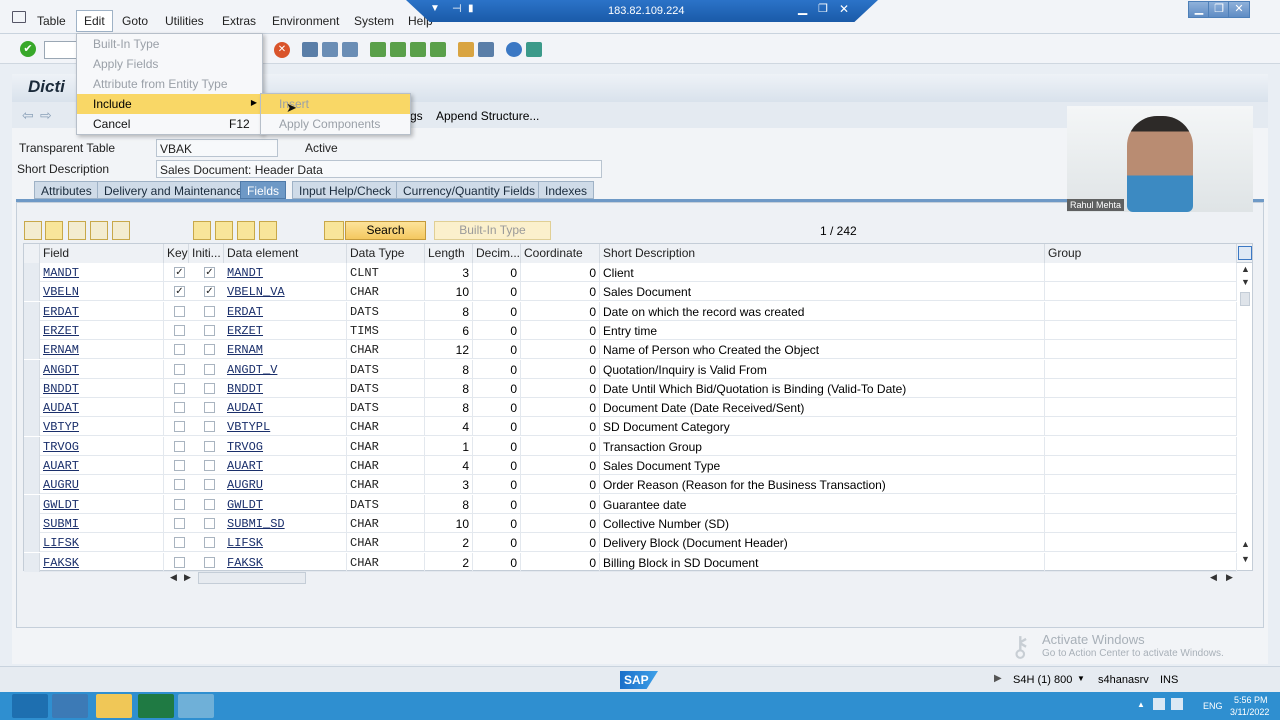  I want to click on file-explorer-icon, so click(114, 706).